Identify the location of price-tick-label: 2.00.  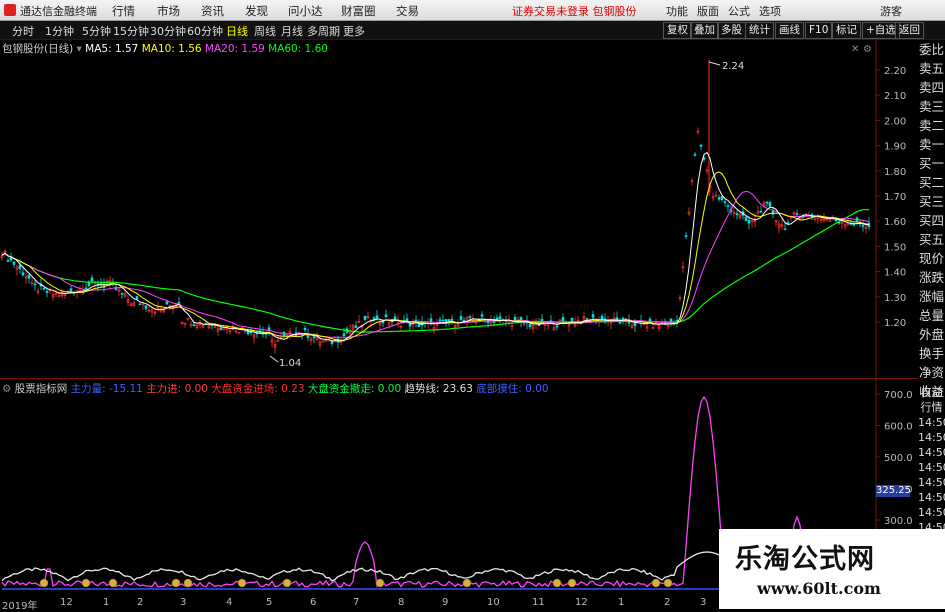
(895, 121).